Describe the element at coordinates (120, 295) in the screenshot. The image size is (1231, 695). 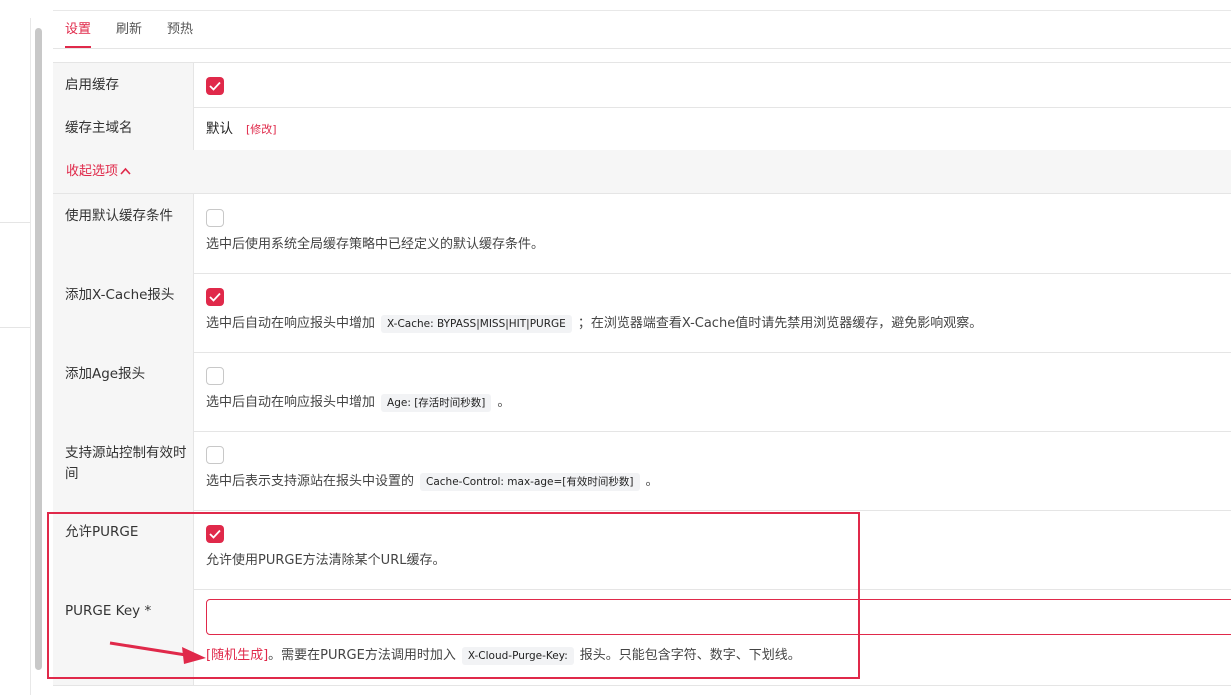
I see `x-cache-label: 添加X-Cache报头` at that location.